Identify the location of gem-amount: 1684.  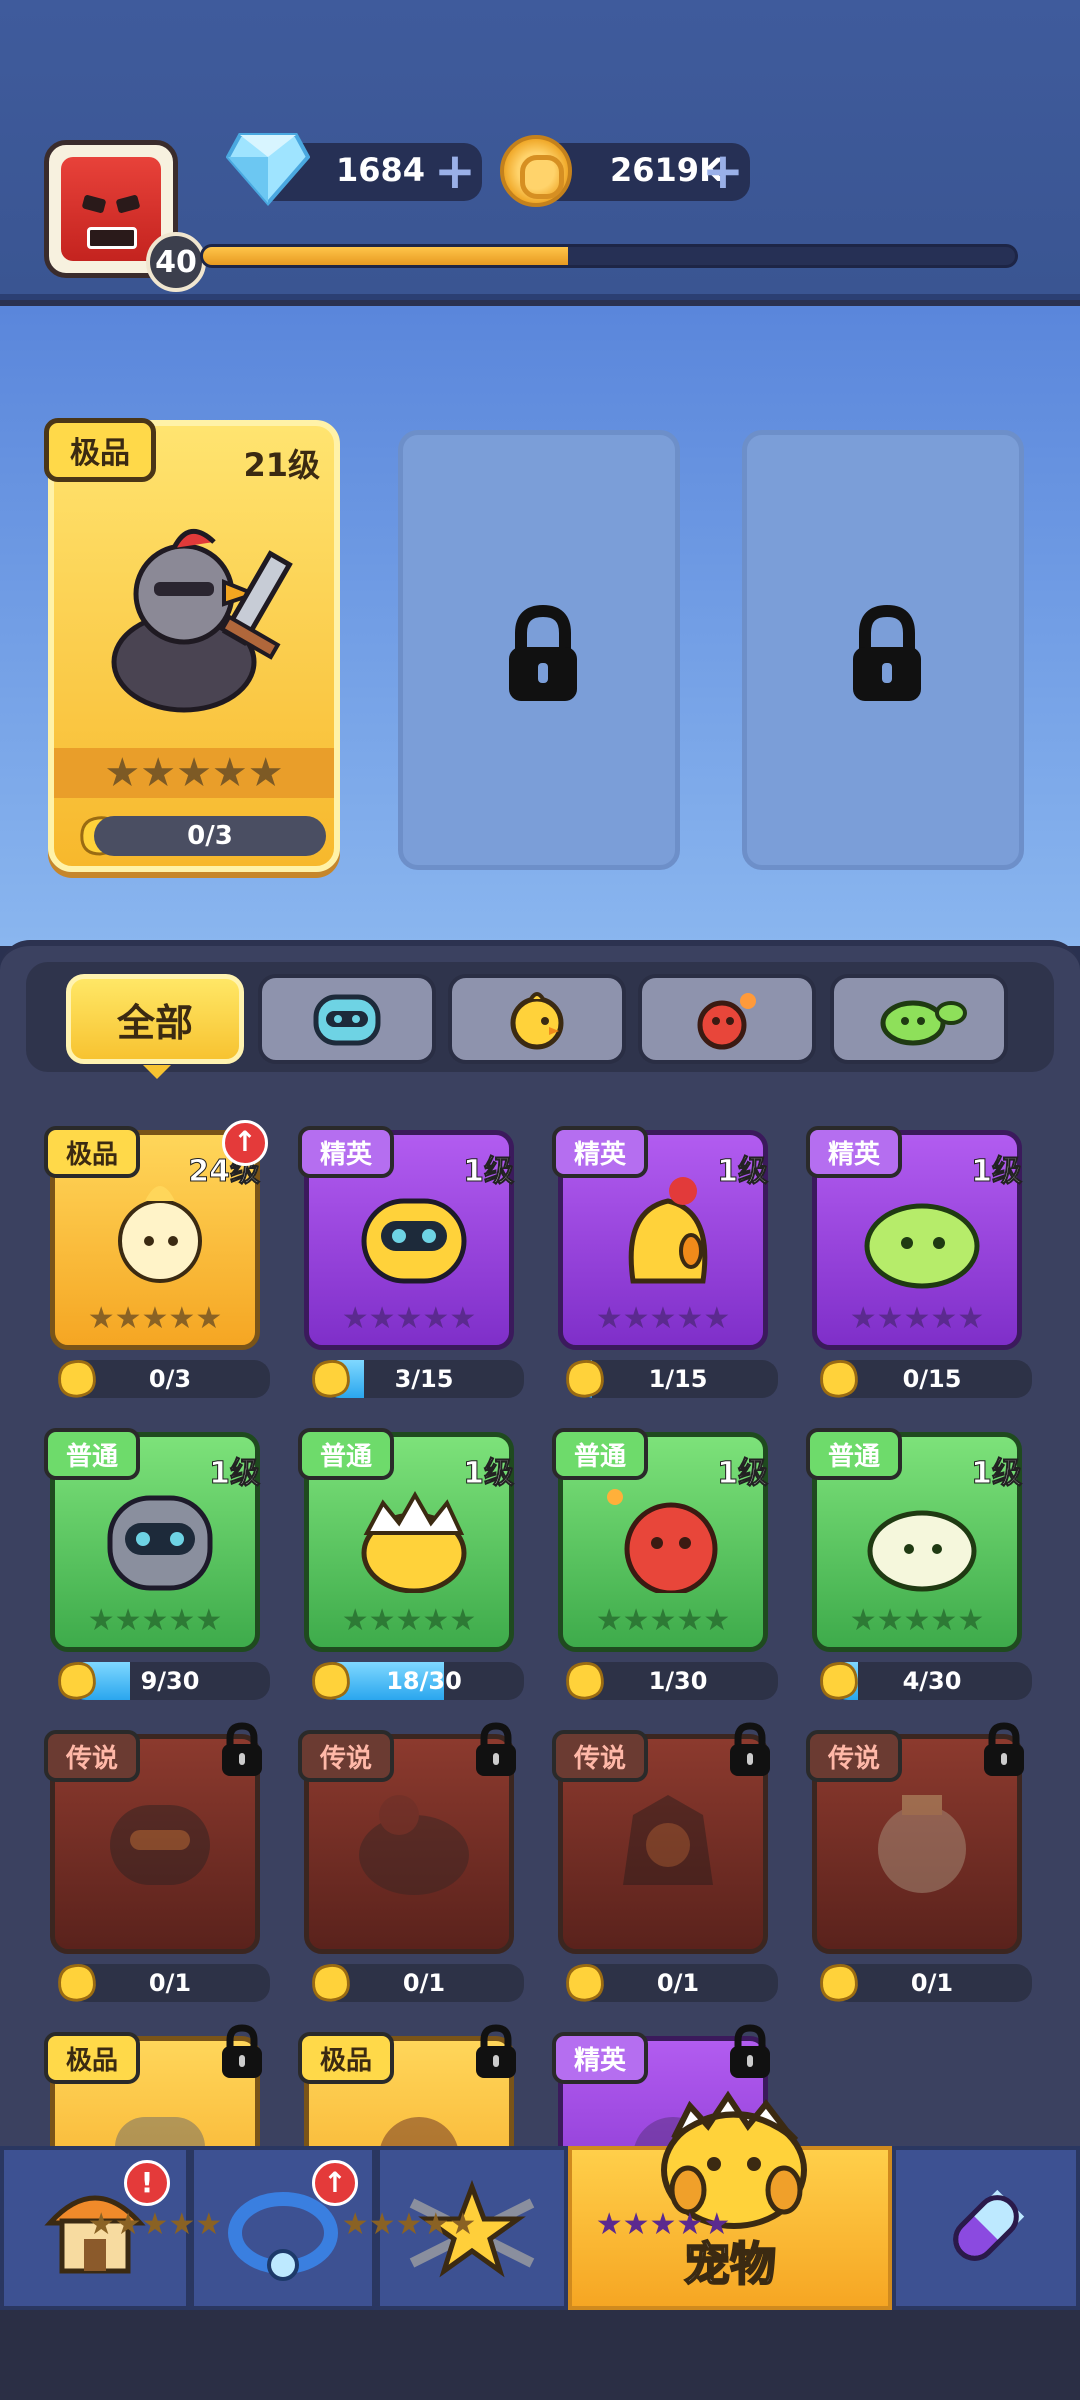
(381, 170).